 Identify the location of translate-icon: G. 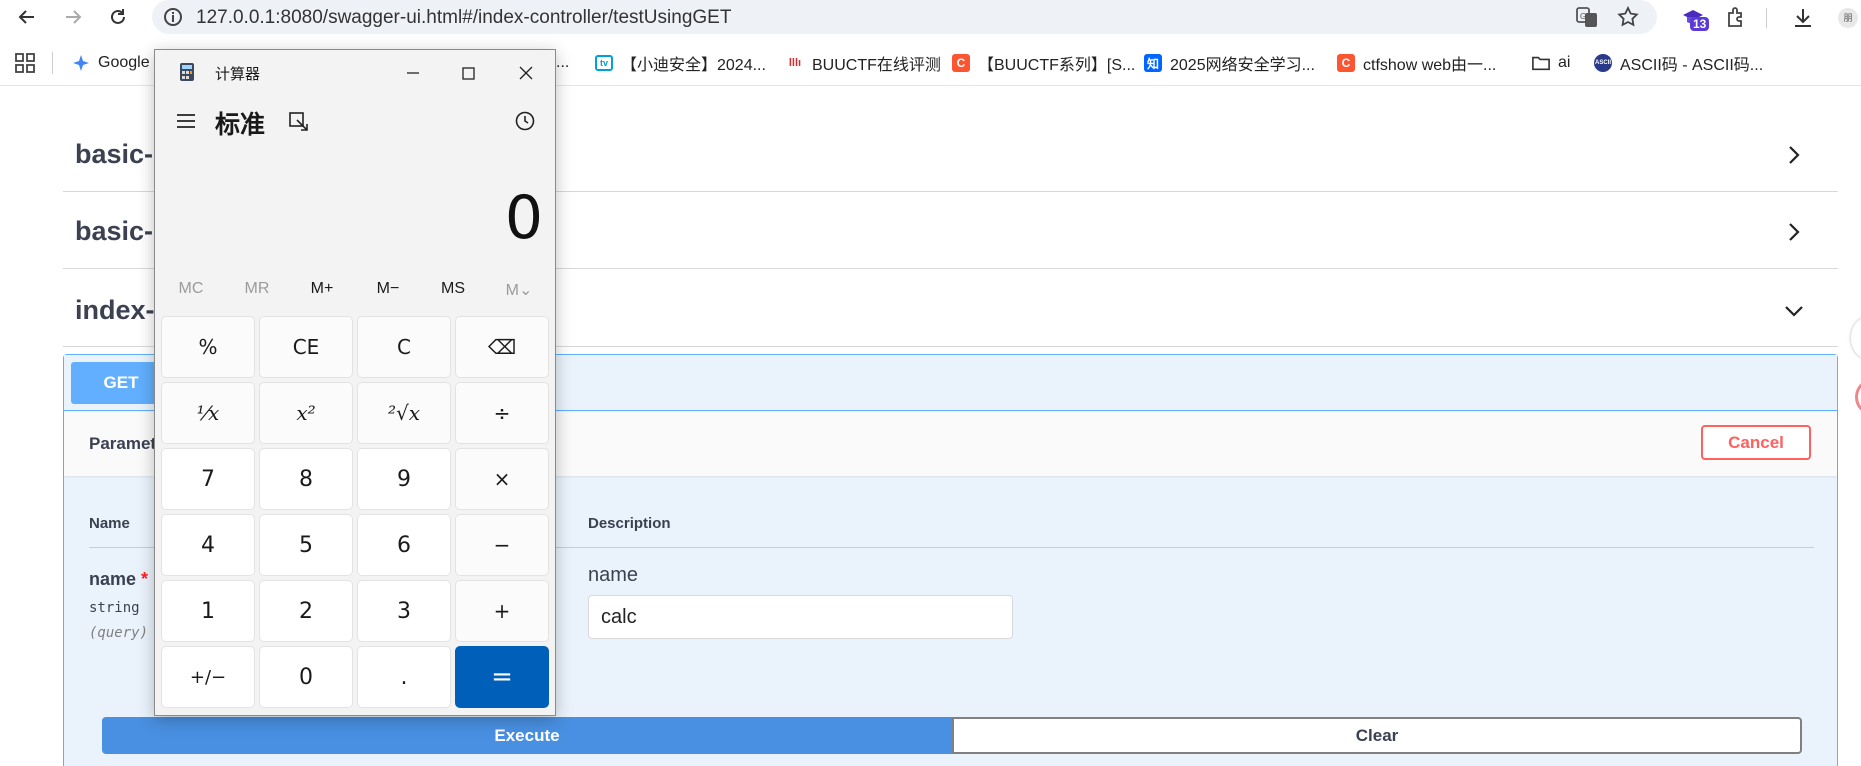
(1587, 17).